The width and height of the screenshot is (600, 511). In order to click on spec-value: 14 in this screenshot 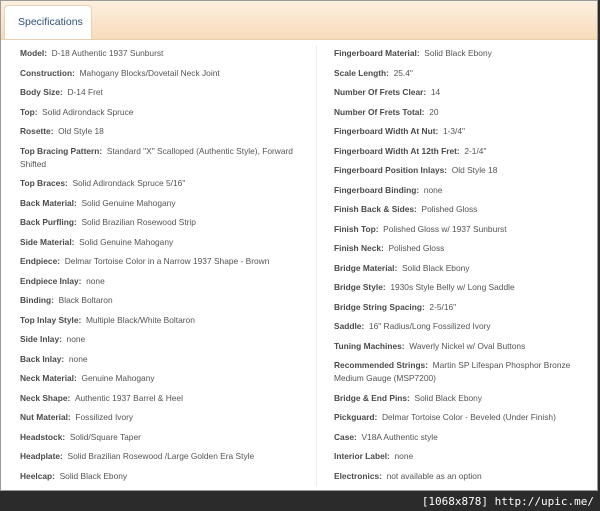, I will do `click(435, 92)`.